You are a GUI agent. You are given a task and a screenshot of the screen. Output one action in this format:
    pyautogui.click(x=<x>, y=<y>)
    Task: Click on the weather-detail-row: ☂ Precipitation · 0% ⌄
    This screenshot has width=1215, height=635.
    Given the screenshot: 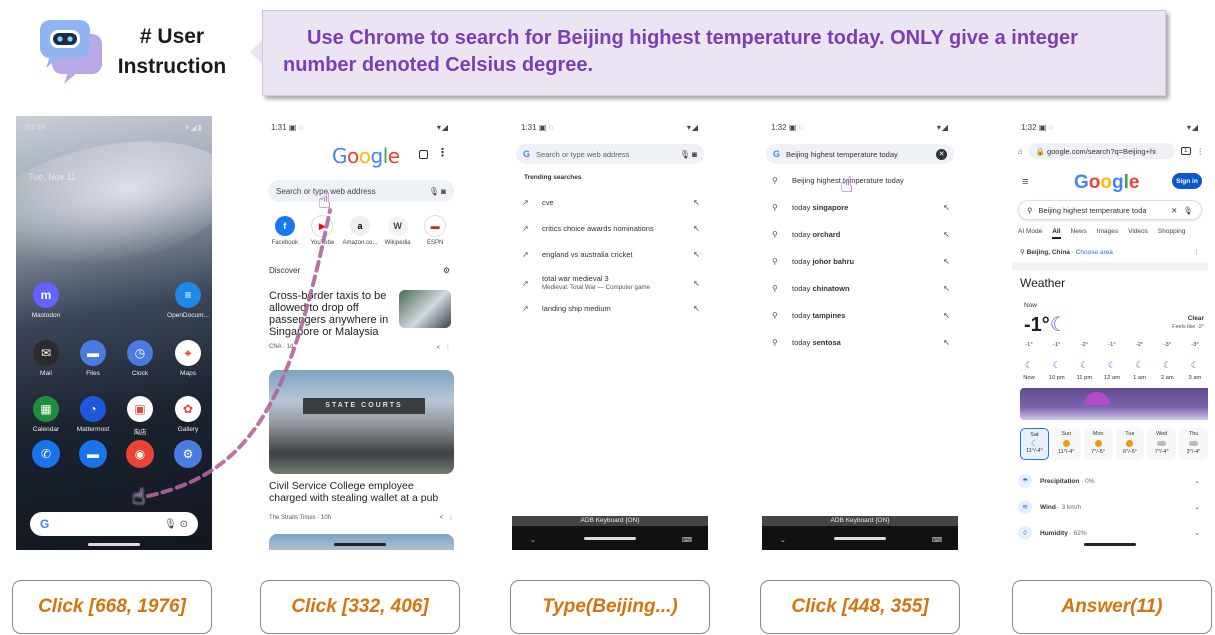 What is the action you would take?
    pyautogui.click(x=1109, y=481)
    